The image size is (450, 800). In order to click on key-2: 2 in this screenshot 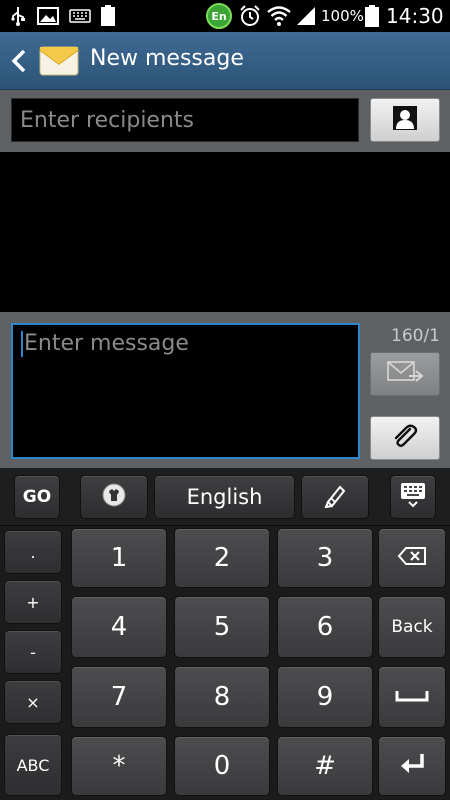, I will do `click(222, 558)`.